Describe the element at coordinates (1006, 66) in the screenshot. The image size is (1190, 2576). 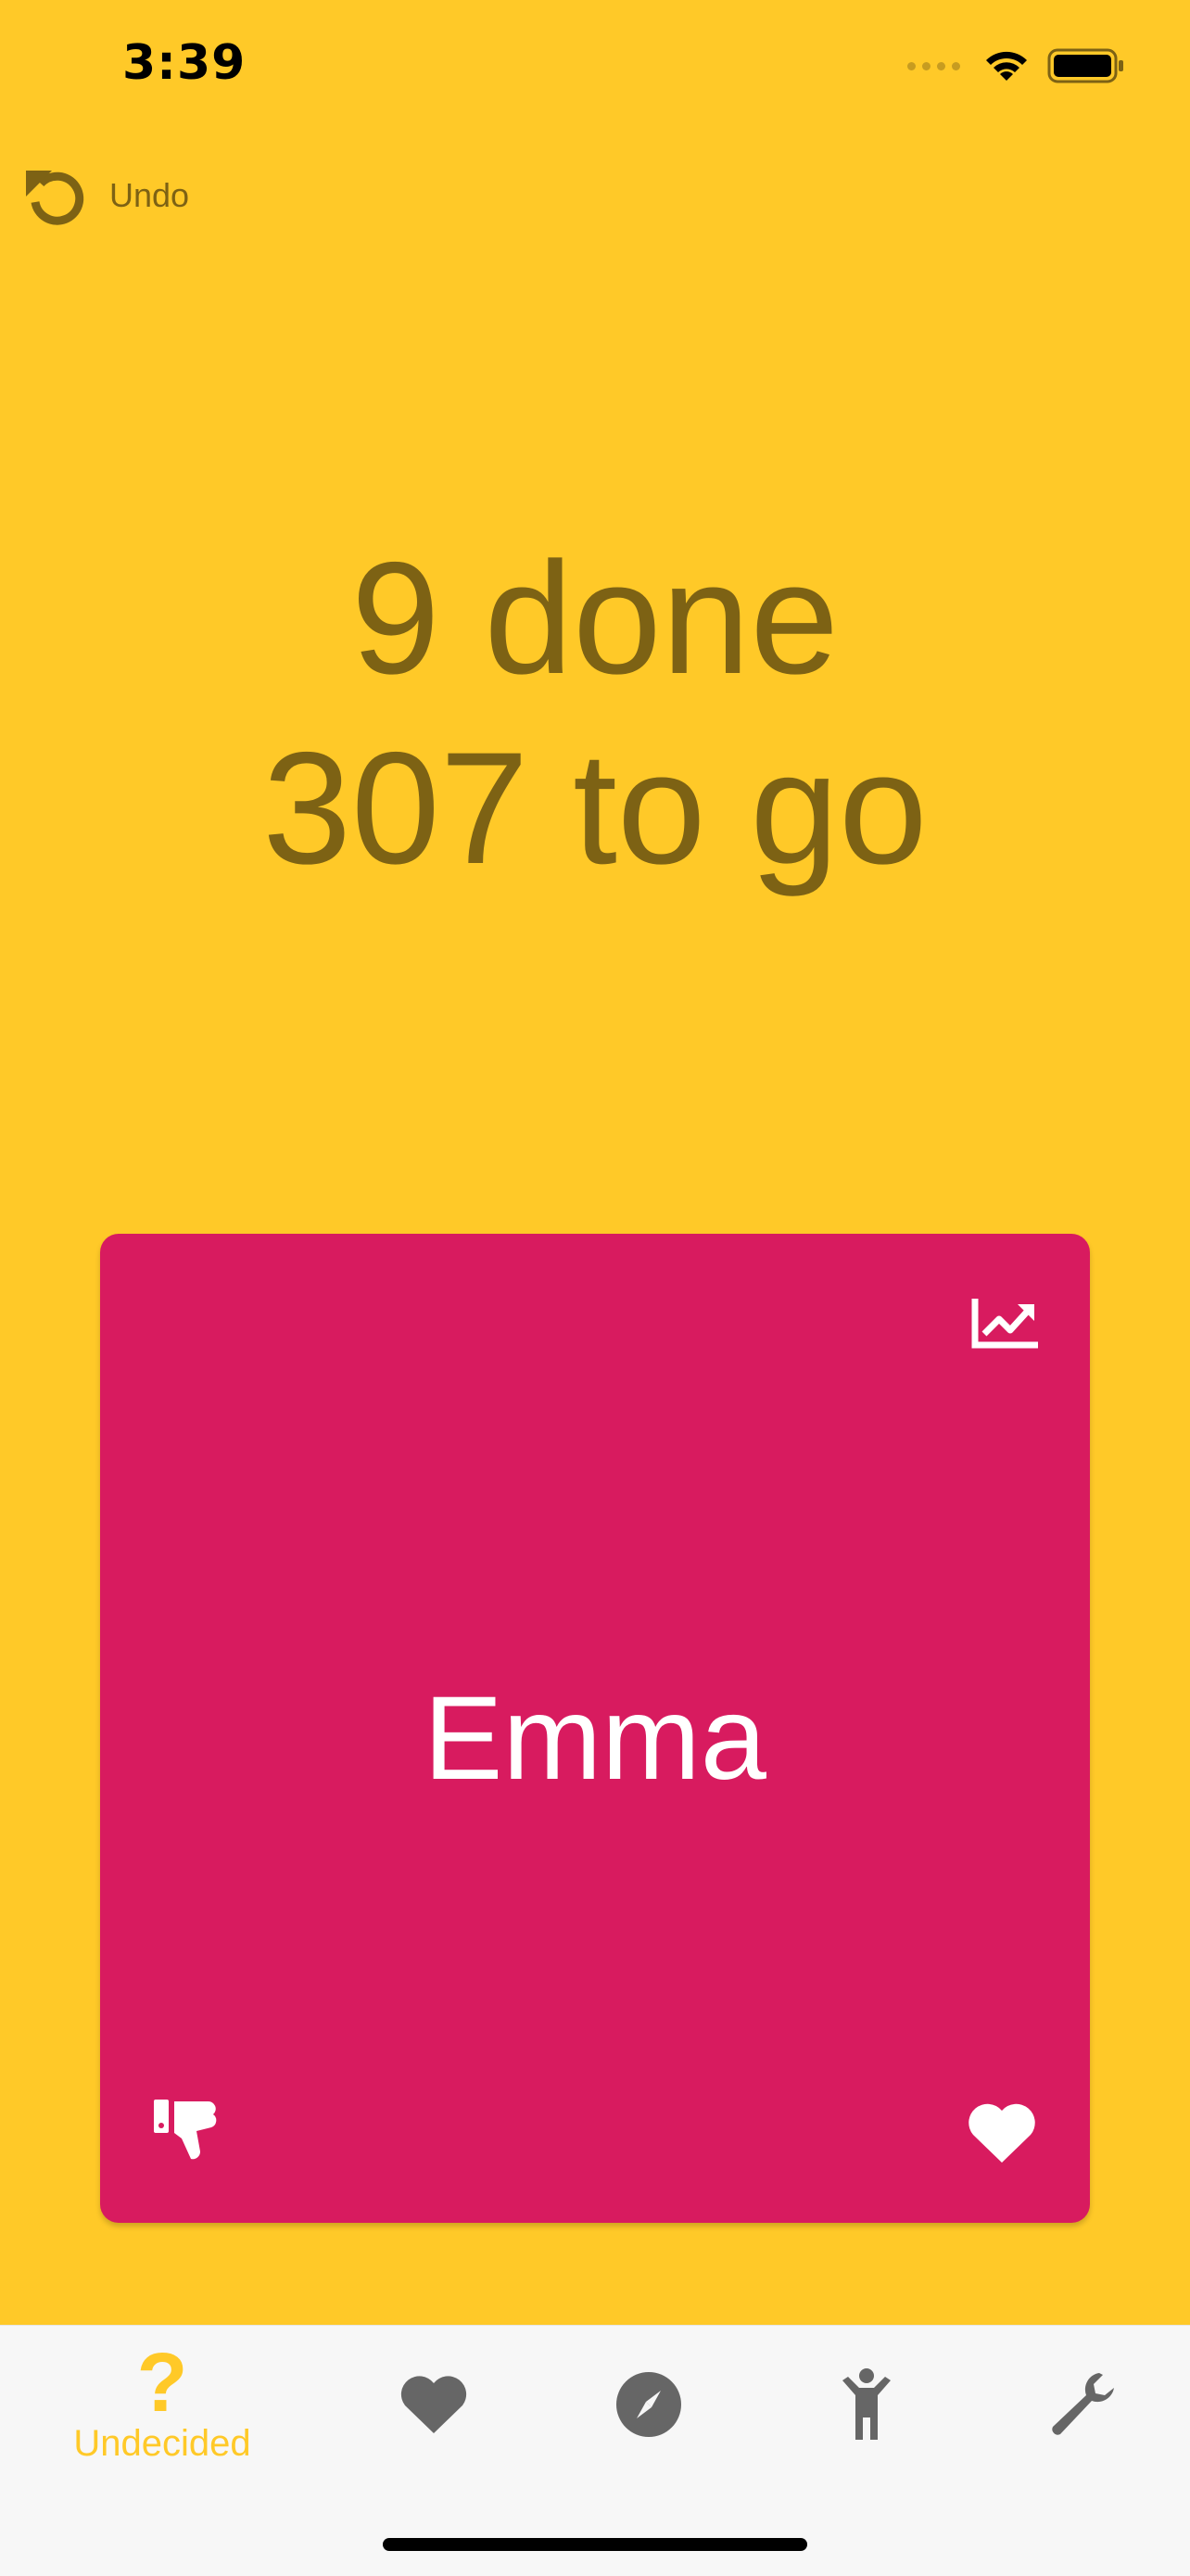
I see `wifi-icon` at that location.